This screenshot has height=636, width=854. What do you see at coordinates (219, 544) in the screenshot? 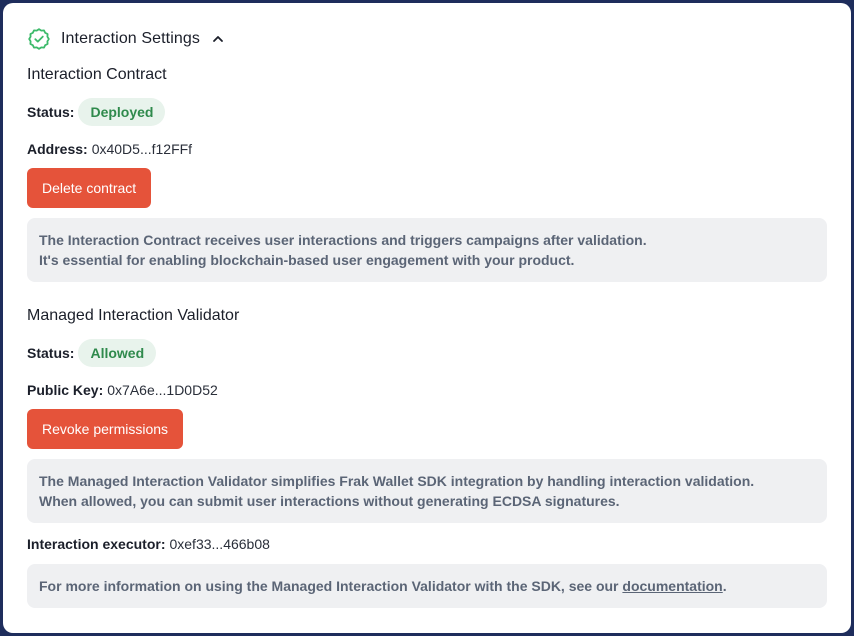
I see `executor-value: 0xef33...466b08` at bounding box center [219, 544].